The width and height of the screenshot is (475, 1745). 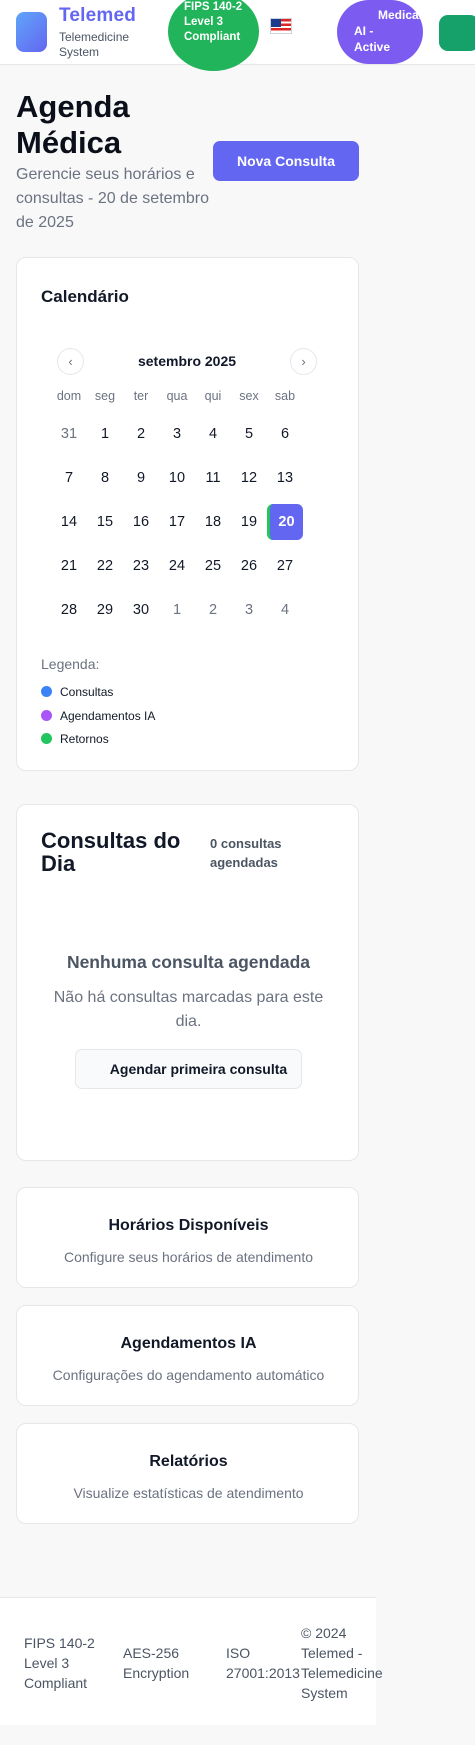 I want to click on medical-ai-status-badge: Medical AI - Active, so click(x=380, y=32).